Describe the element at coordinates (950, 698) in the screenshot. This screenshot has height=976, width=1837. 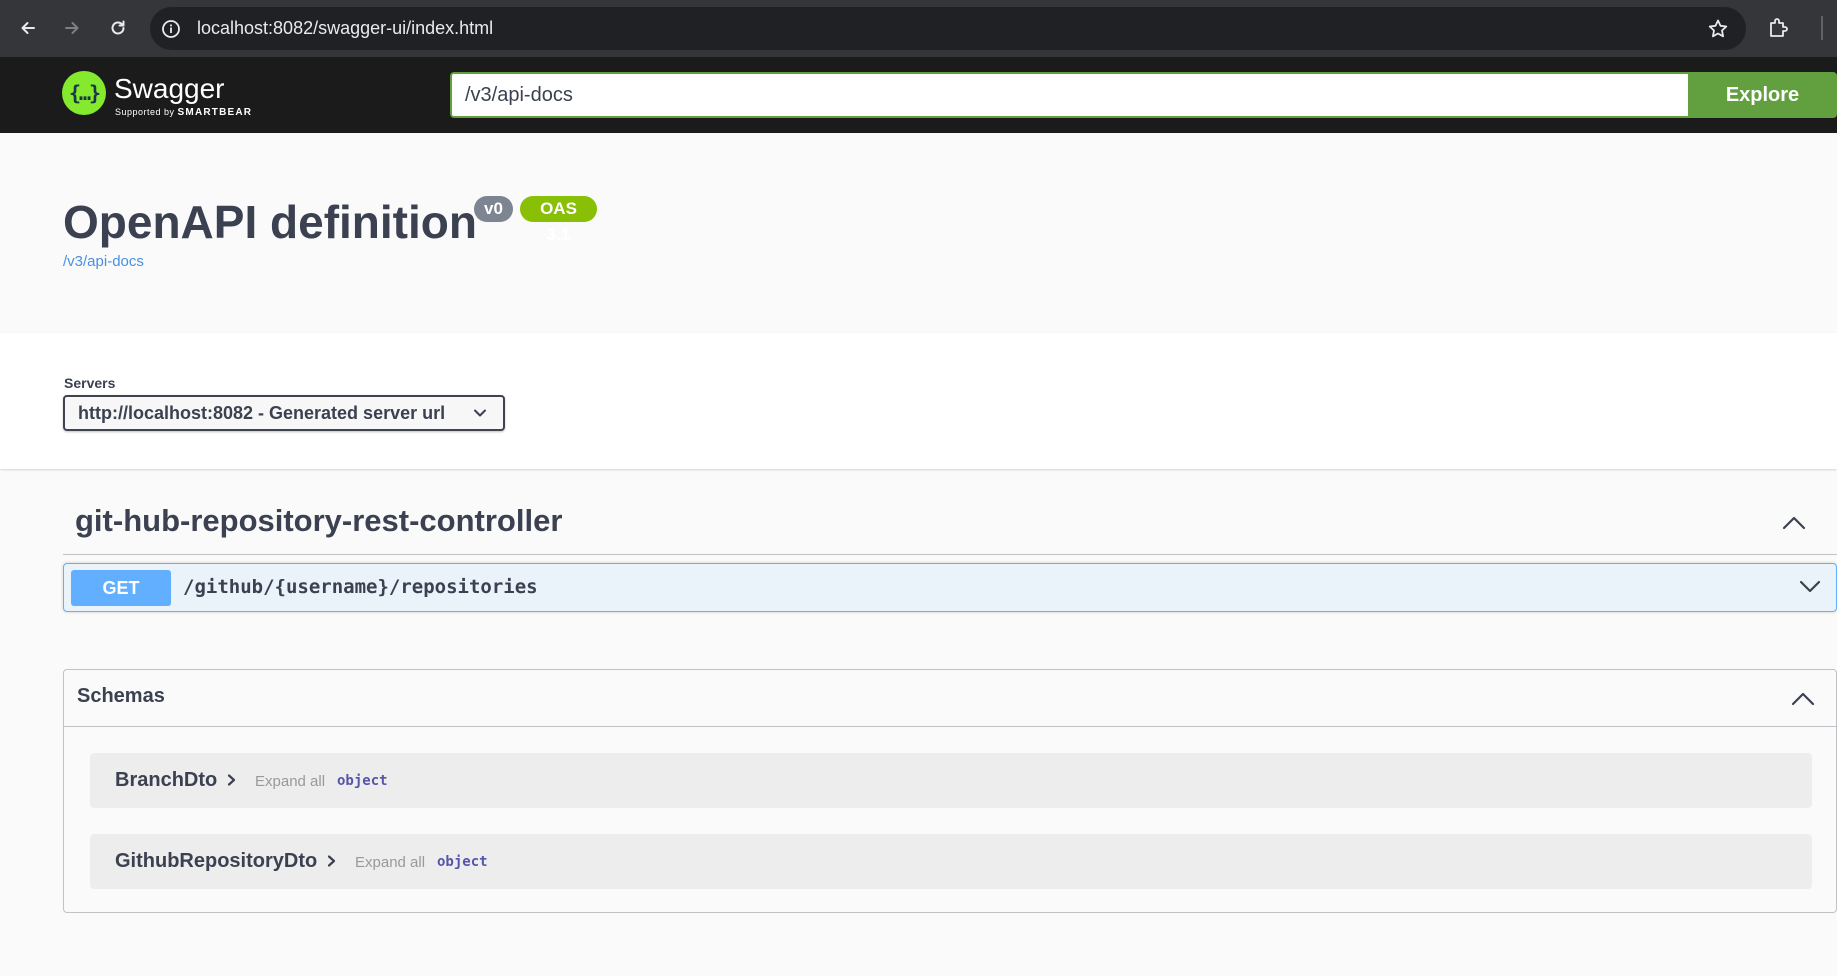
I see `schemas-header: Schemas` at that location.